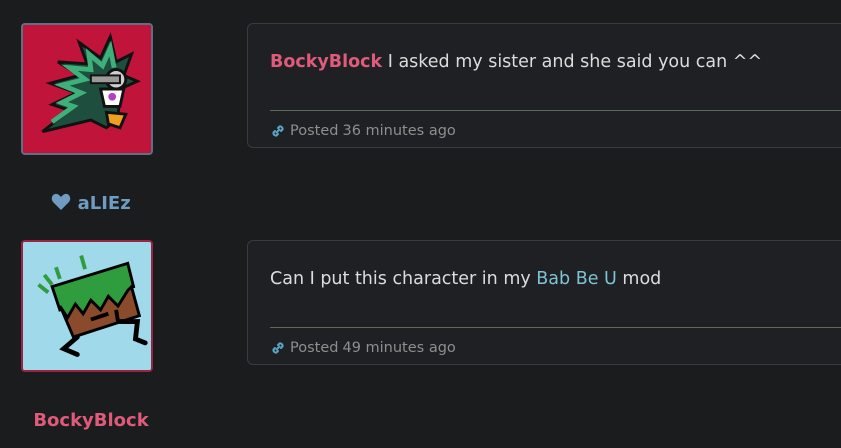 This screenshot has height=448, width=841. What do you see at coordinates (639, 279) in the screenshot?
I see `post-message-suffix: mod` at bounding box center [639, 279].